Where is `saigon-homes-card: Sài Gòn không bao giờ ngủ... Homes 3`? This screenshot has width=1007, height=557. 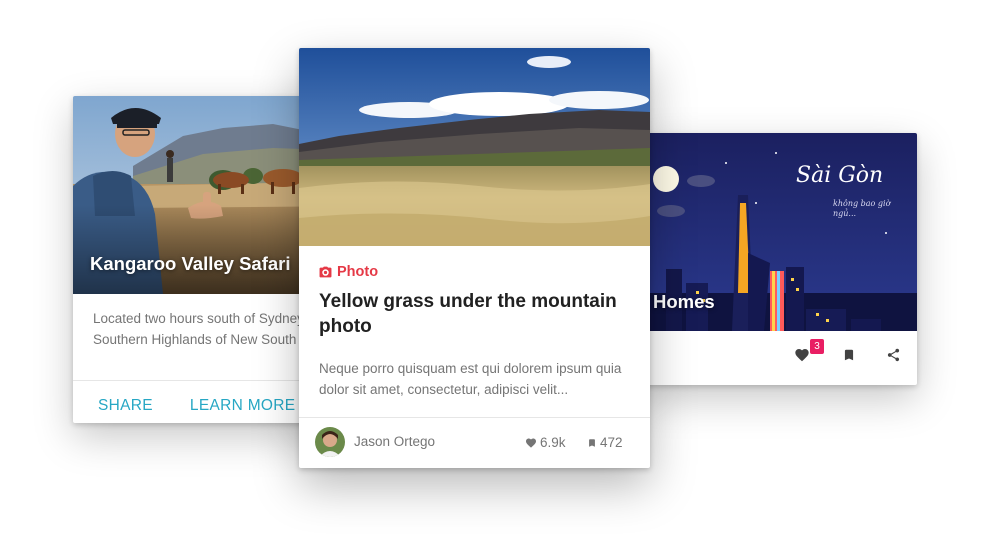
saigon-homes-card: Sài Gòn không bao giờ ngủ... Homes 3 is located at coordinates (776, 259).